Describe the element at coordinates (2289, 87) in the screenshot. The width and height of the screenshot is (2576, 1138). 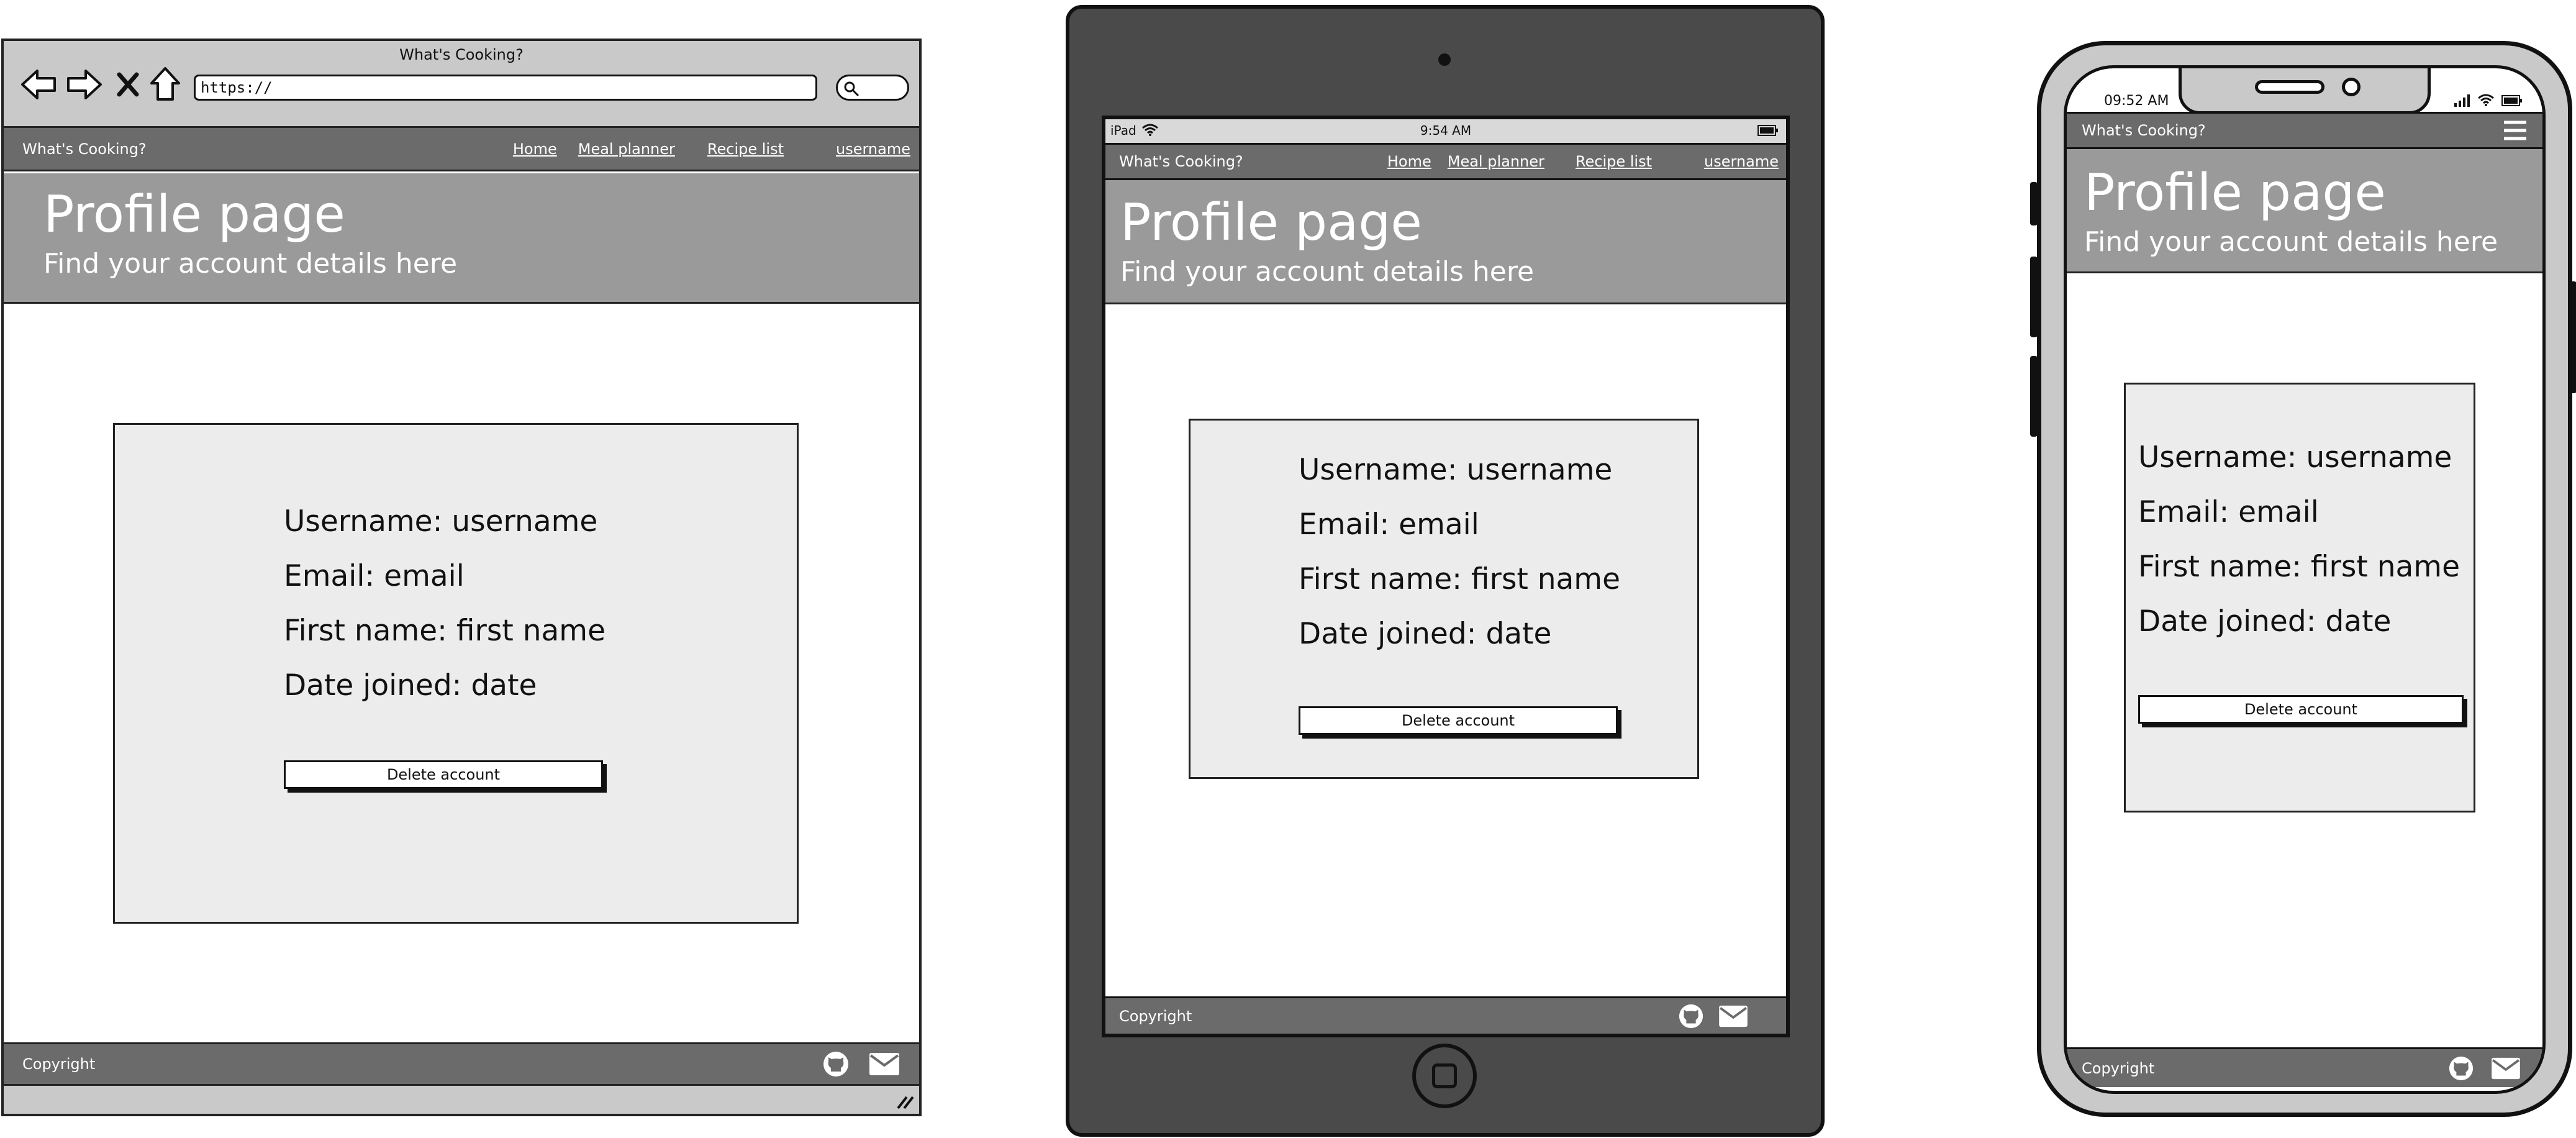
I see `speaker` at that location.